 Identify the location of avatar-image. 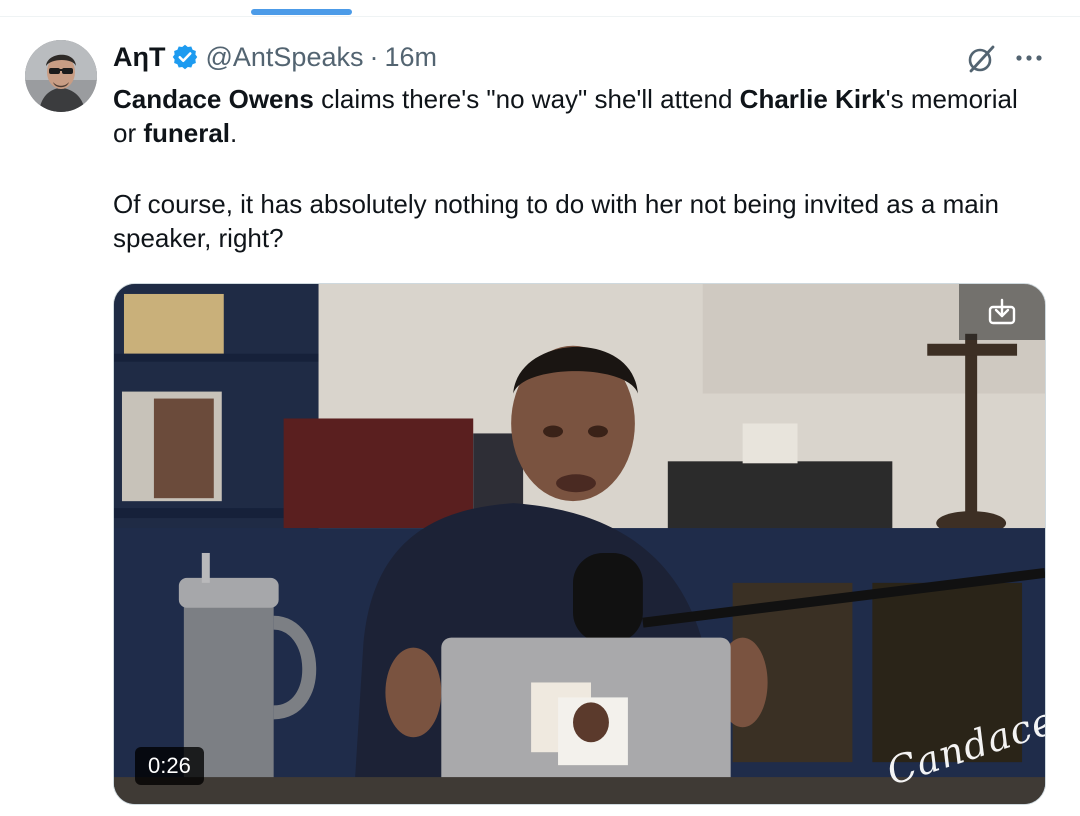
(61, 76).